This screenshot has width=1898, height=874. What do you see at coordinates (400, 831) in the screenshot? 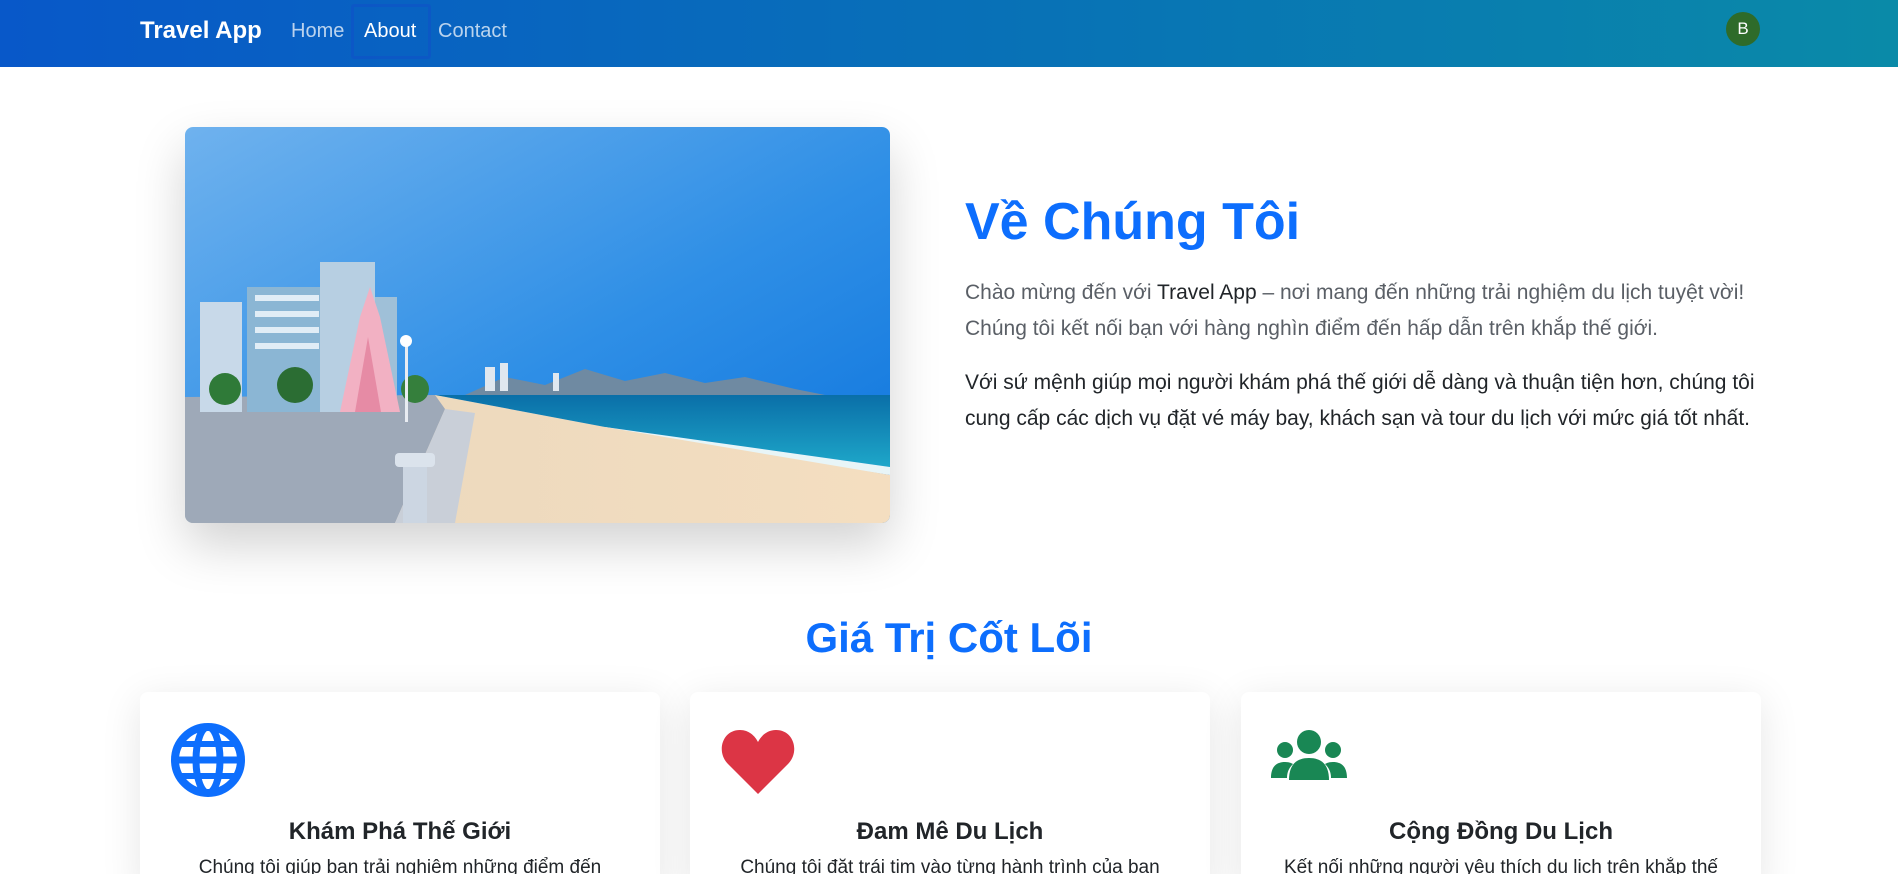
I see `card-title: Khám Phá Thế Giới` at bounding box center [400, 831].